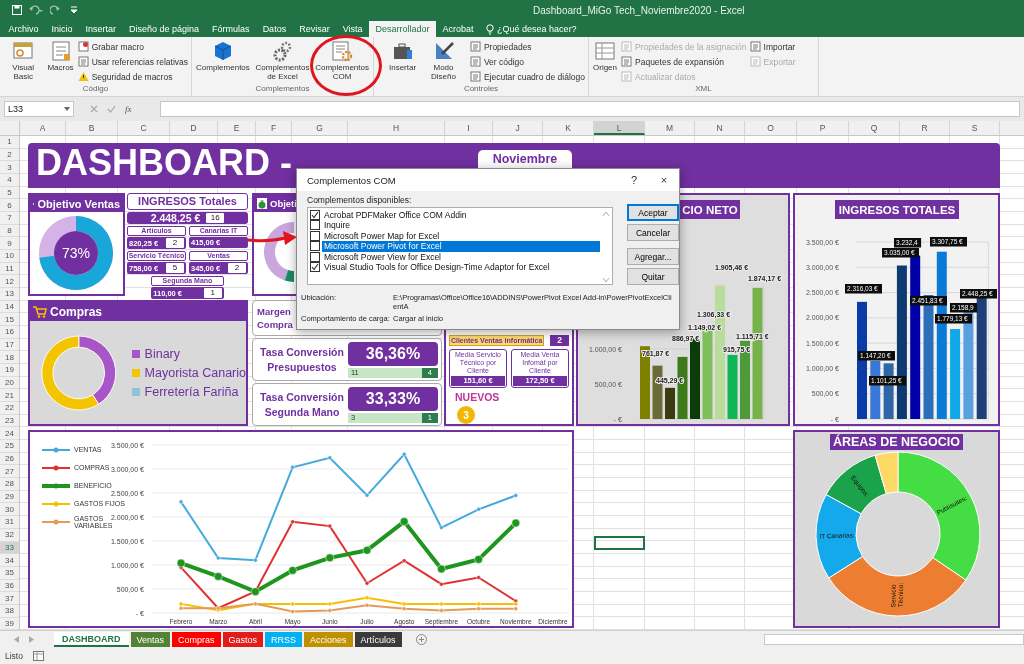 The width and height of the screenshot is (1024, 664). Describe the element at coordinates (9, 307) in the screenshot. I see `row-header: 14` at that location.